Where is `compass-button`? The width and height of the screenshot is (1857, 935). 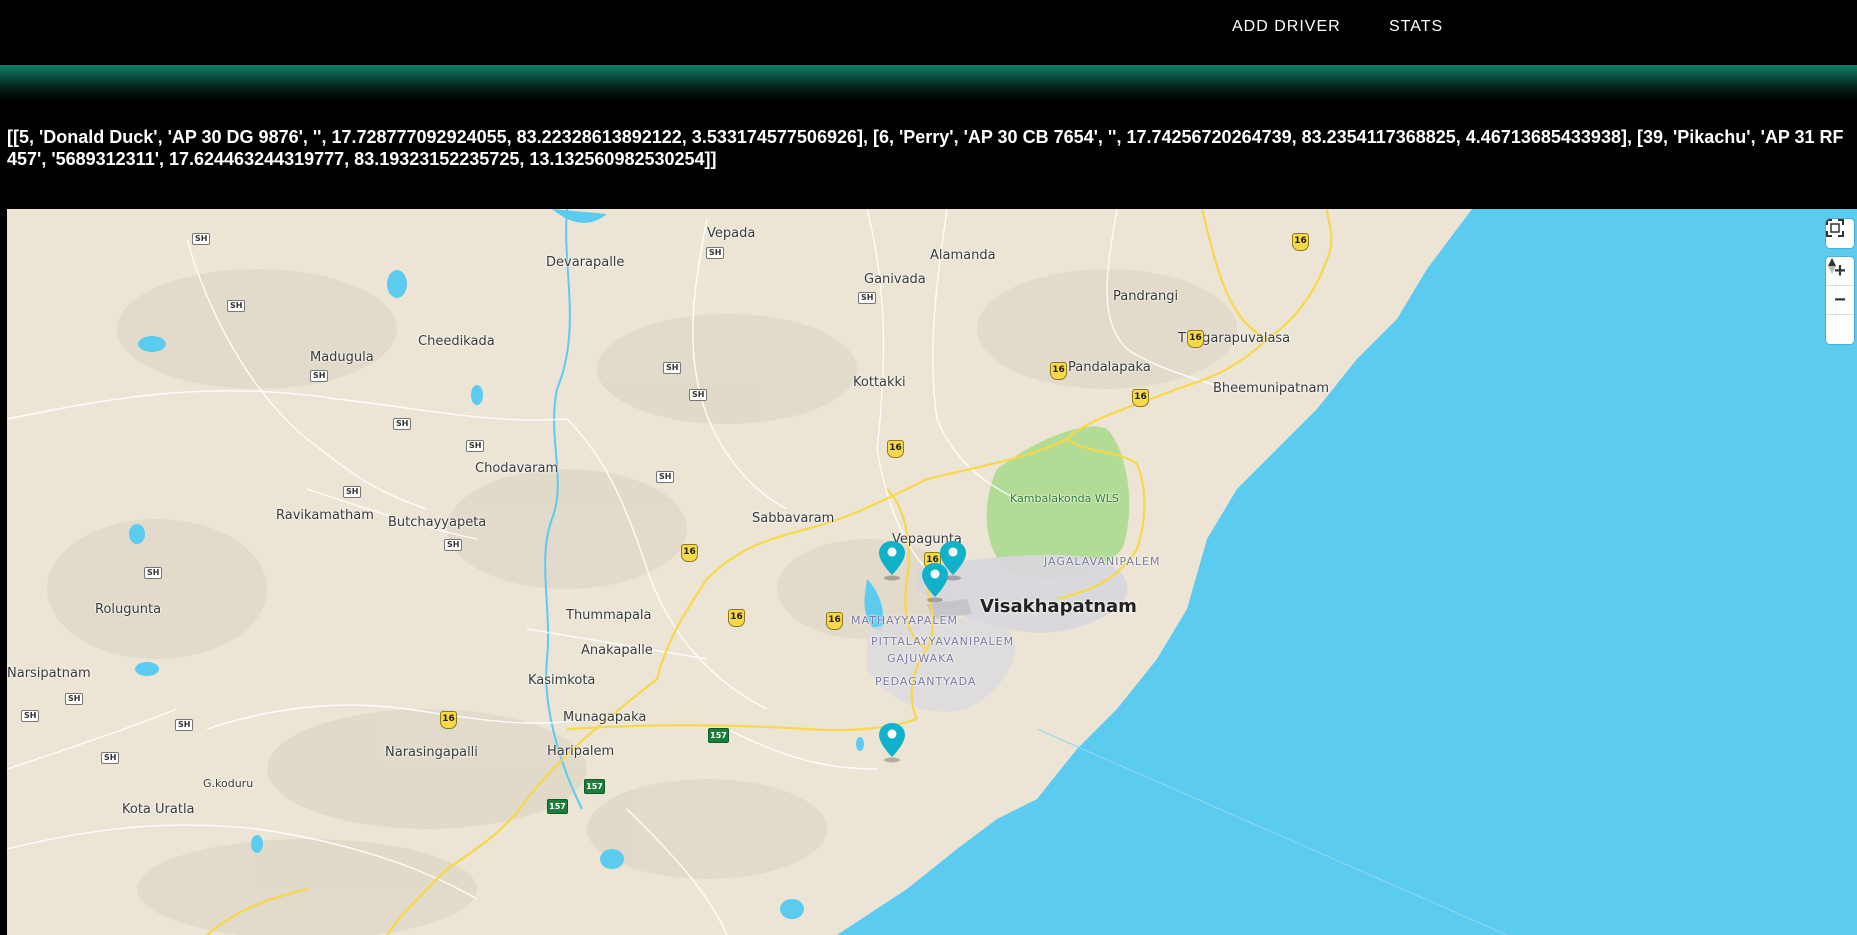 compass-button is located at coordinates (1840, 301).